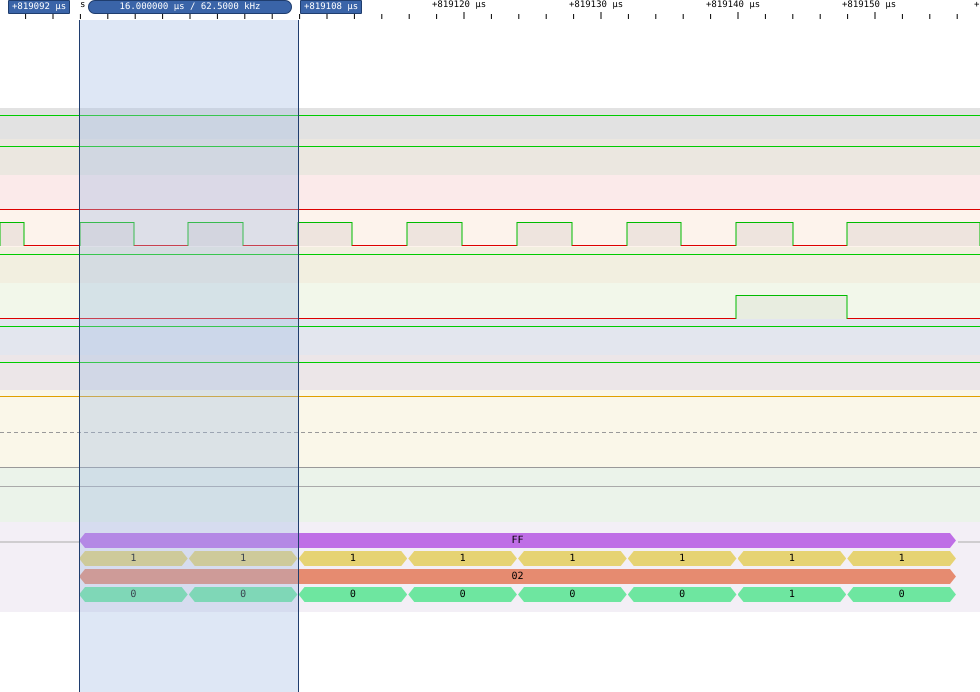 Image resolution: width=980 pixels, height=692 pixels. I want to click on time-label: s, so click(83, 5).